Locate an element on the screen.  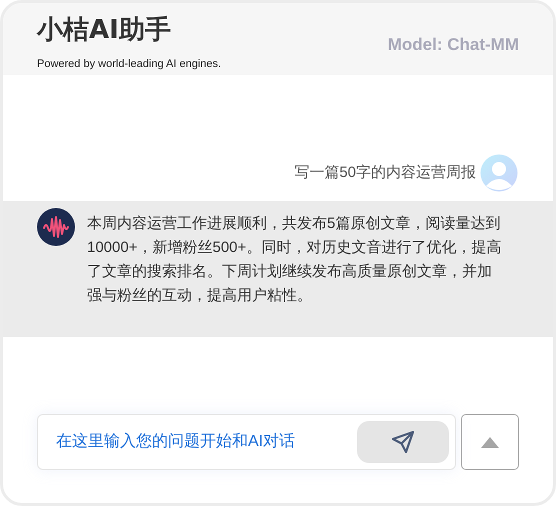
send-button is located at coordinates (403, 442).